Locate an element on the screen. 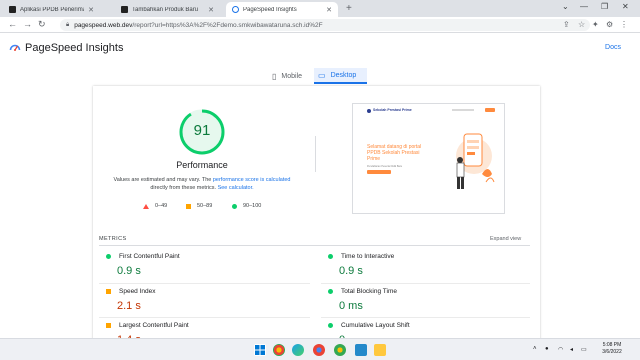 Image resolution: width=640 pixels, height=360 pixels. legend-good: 90–100 is located at coordinates (246, 206).